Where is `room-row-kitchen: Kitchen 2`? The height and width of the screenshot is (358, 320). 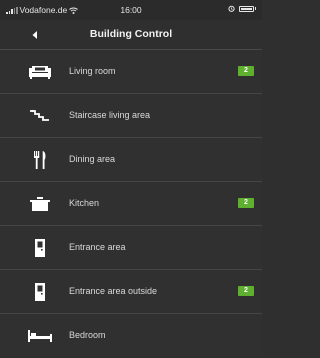 room-row-kitchen: Kitchen 2 is located at coordinates (131, 204).